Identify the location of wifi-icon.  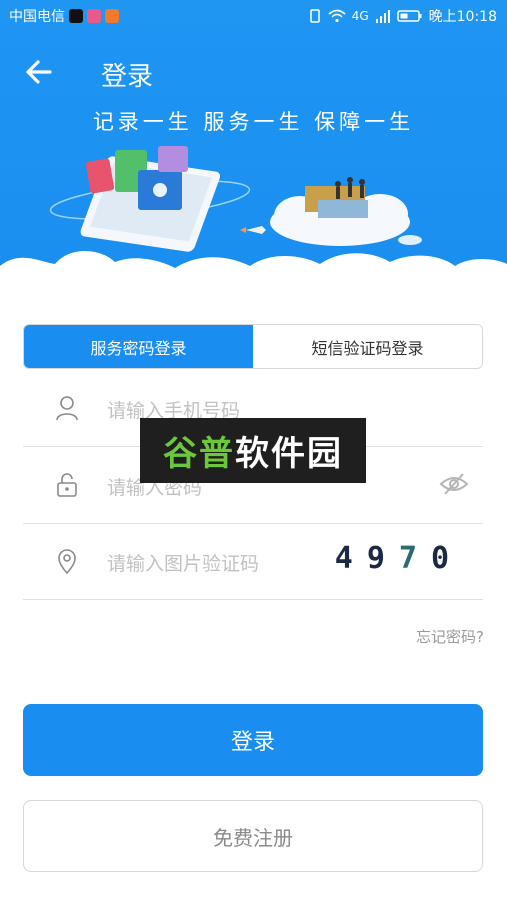
(337, 16).